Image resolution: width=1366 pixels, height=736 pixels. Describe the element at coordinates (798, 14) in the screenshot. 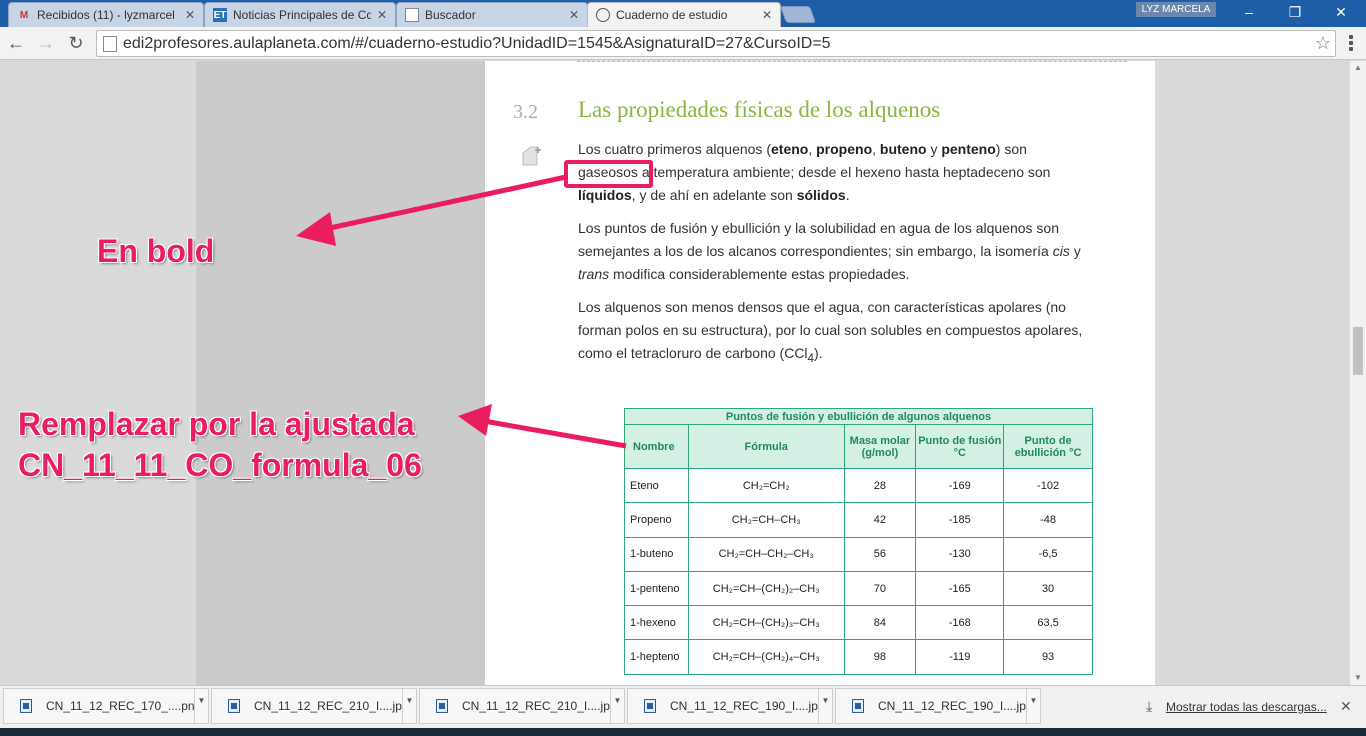

I see `new-tab-button` at that location.